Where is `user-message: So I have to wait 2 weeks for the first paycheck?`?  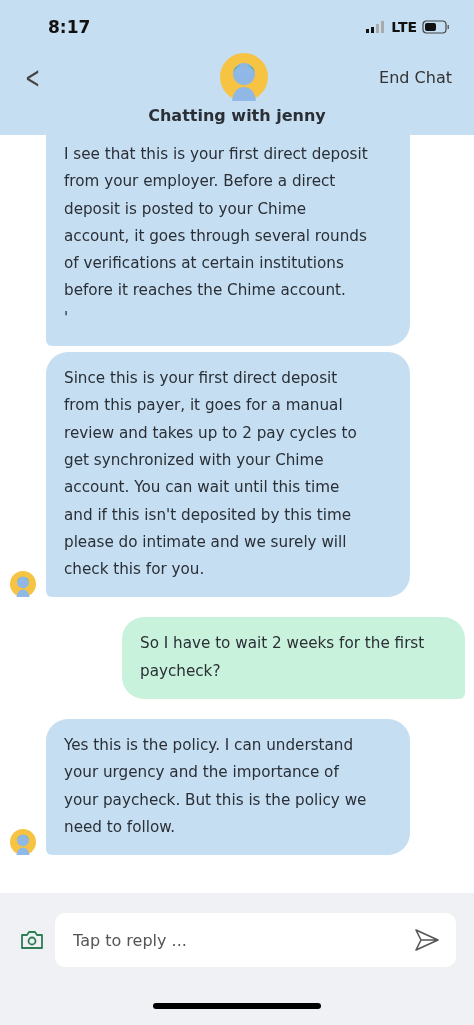 user-message: So I have to wait 2 weeks for the first paycheck? is located at coordinates (293, 658).